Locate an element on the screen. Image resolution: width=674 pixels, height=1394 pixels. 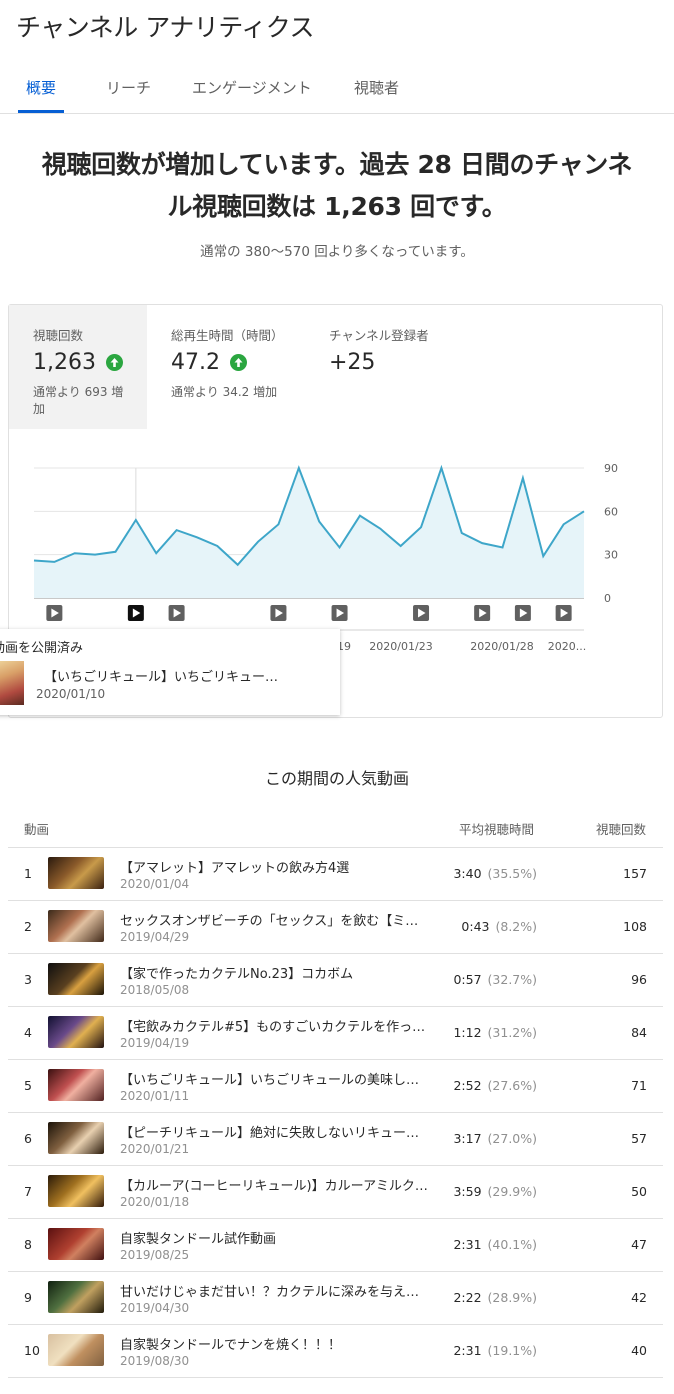
video-title: 【アマレット】アマレットの飲み方4選 is located at coordinates (234, 866).